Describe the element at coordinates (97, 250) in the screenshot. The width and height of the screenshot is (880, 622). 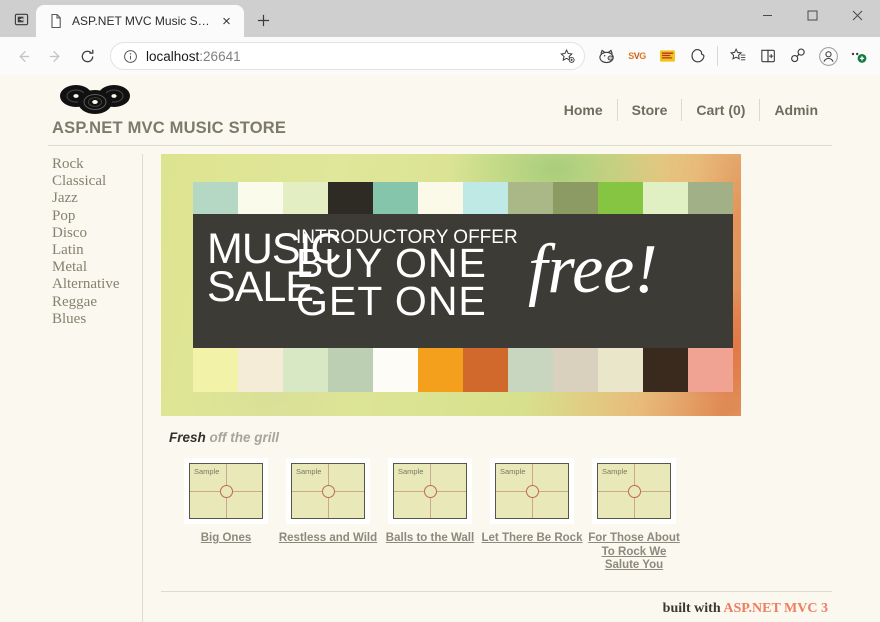
I see `sidebar-item-latin: Latin` at that location.